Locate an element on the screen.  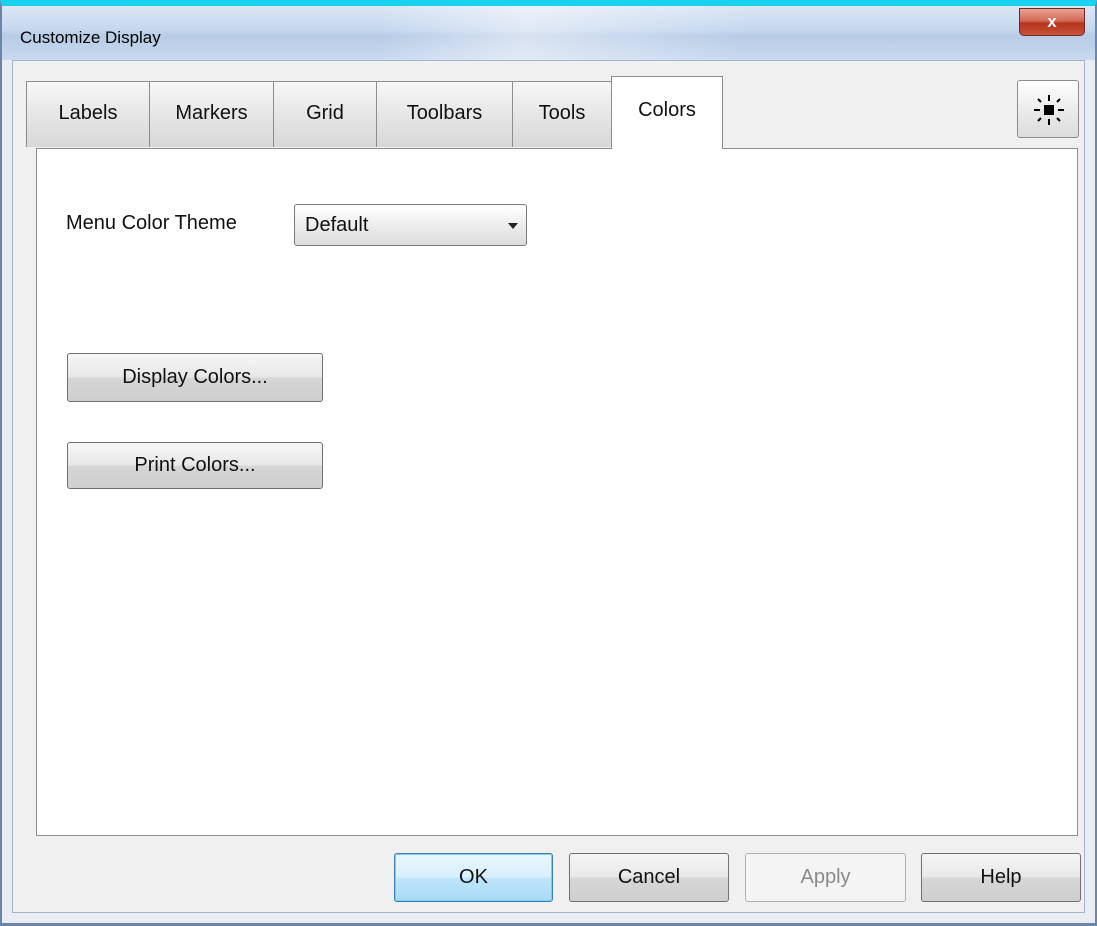
window-title: Customize Display is located at coordinates (90, 37).